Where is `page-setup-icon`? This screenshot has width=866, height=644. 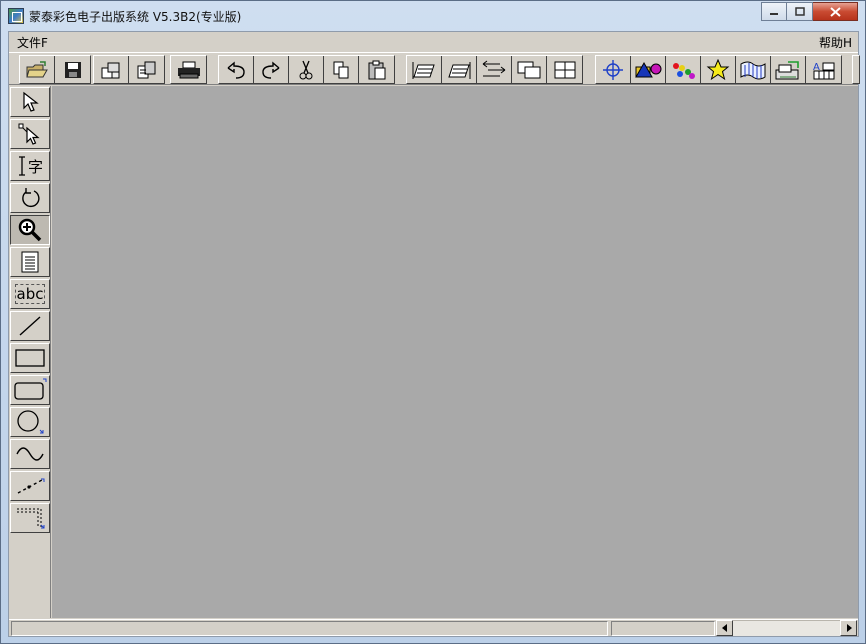
page-setup-icon is located at coordinates (110, 70).